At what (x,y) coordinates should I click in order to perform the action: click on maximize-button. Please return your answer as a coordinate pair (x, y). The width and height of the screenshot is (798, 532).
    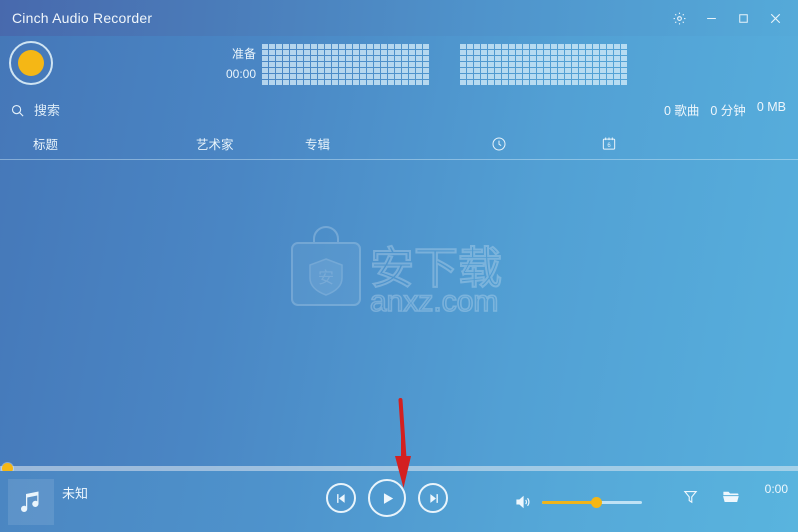
    Looking at the image, I should click on (743, 18).